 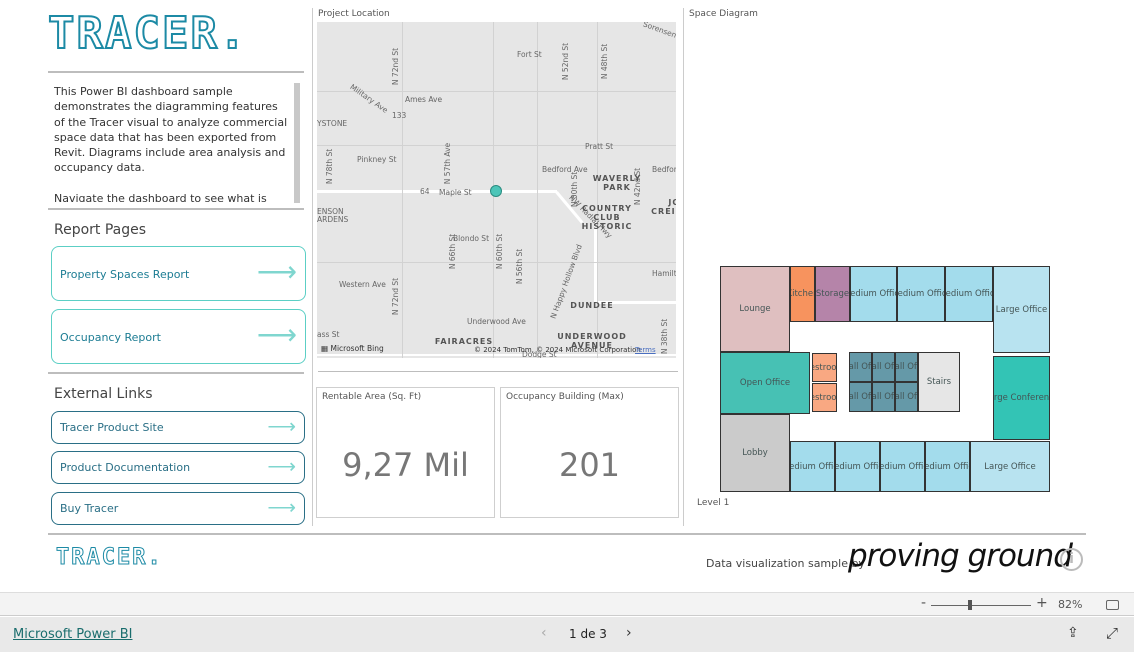 What do you see at coordinates (970, 605) in the screenshot?
I see `zoom-slider-handle` at bounding box center [970, 605].